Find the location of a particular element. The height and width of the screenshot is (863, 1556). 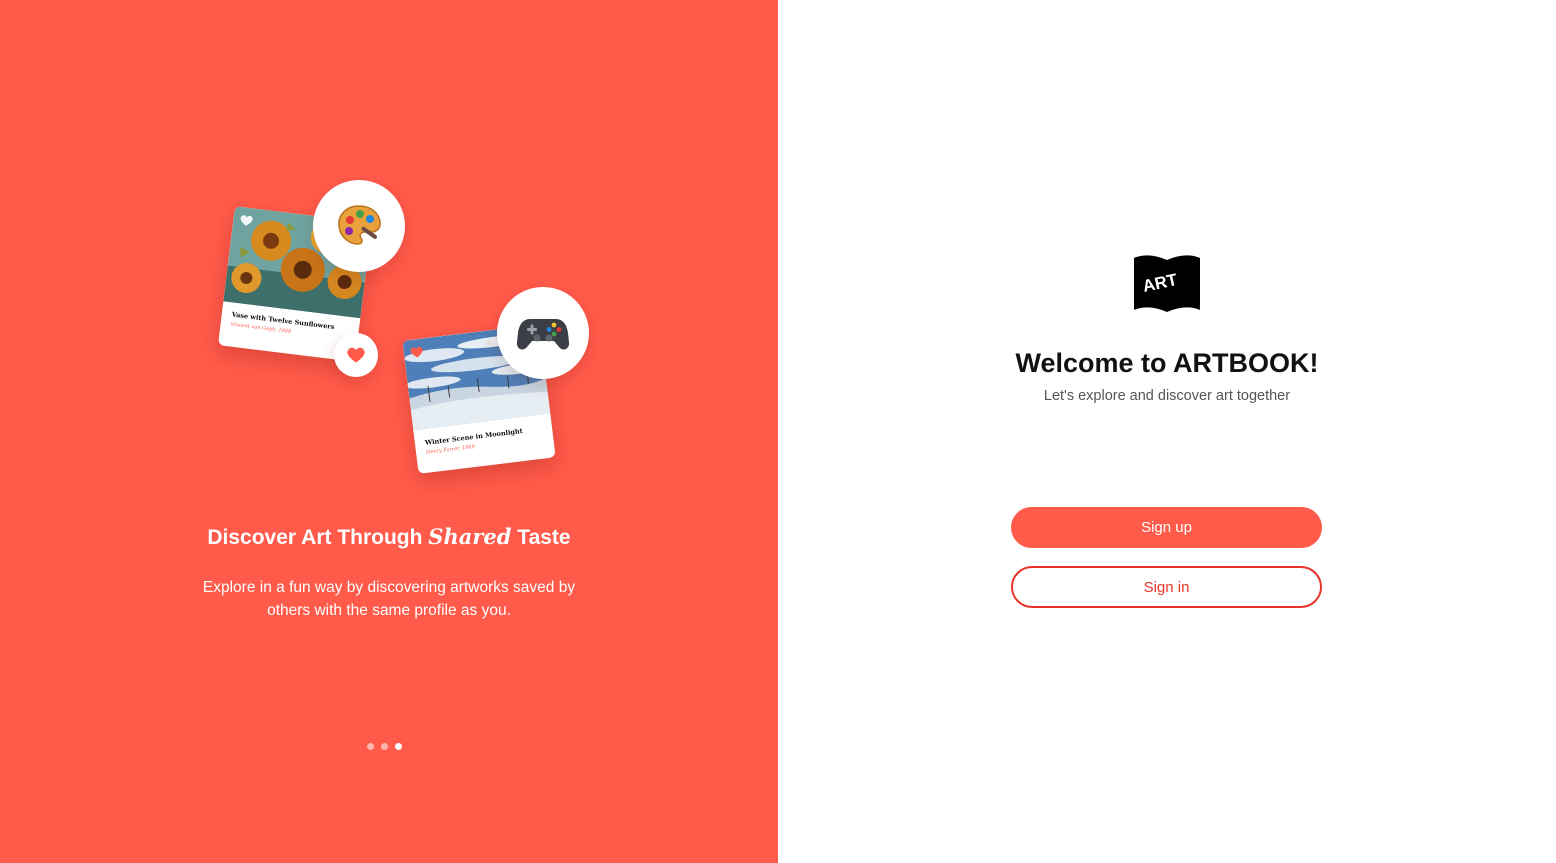

sign-up-button: Sign up is located at coordinates (1166, 527).